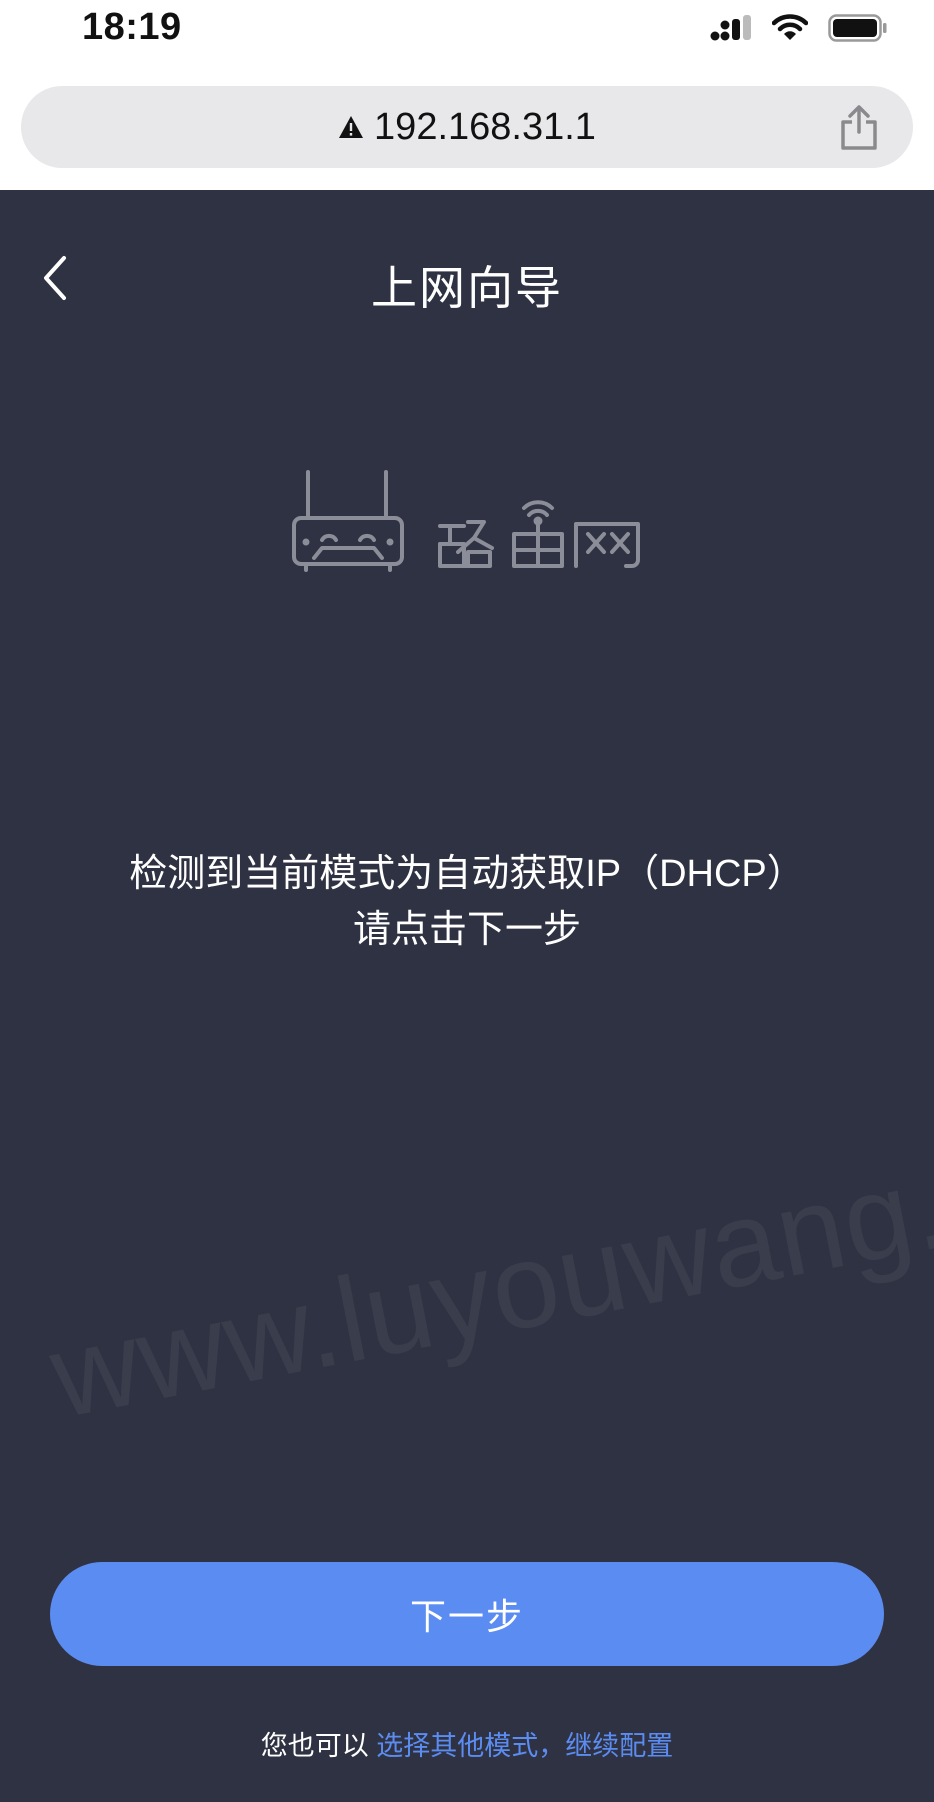 The height and width of the screenshot is (1802, 934). Describe the element at coordinates (351, 127) in the screenshot. I see `warning-triangle-icon` at that location.